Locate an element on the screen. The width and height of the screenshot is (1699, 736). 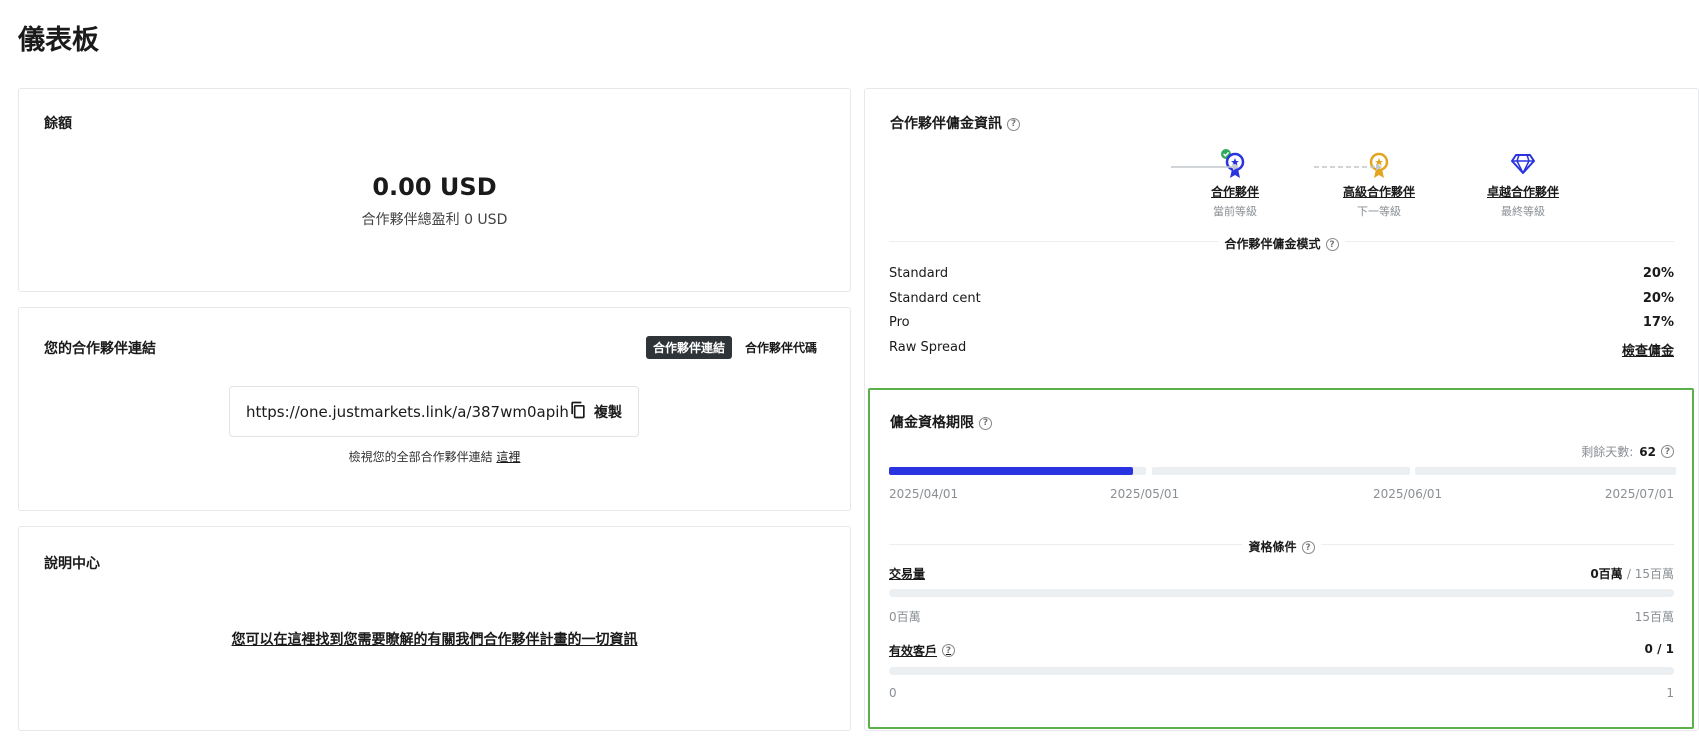
diamond-icon is located at coordinates (1523, 164).